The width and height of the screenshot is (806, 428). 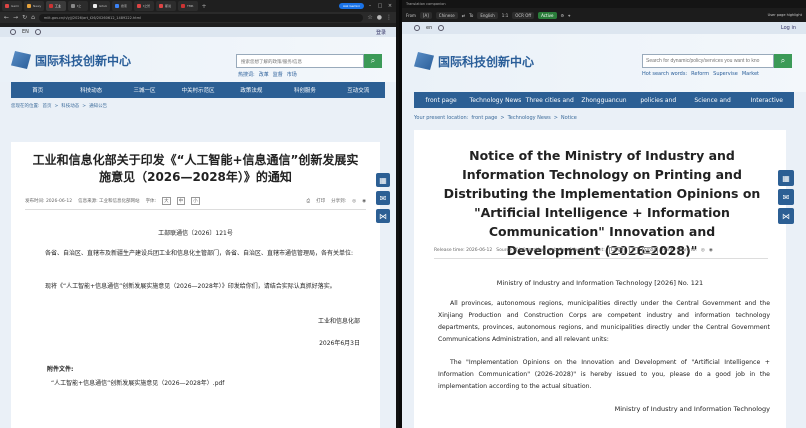 What do you see at coordinates (33, 17) in the screenshot?
I see `home-icon: ⌂` at bounding box center [33, 17].